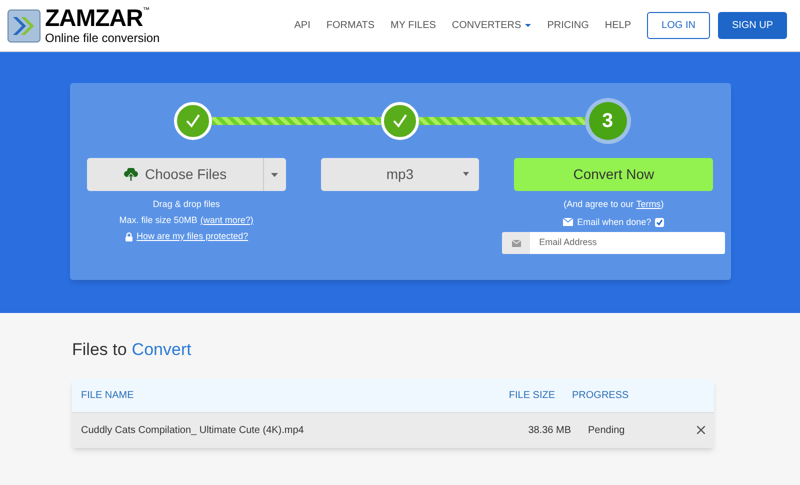  Describe the element at coordinates (614, 174) in the screenshot. I see `convert-now-button: Convert Now` at that location.